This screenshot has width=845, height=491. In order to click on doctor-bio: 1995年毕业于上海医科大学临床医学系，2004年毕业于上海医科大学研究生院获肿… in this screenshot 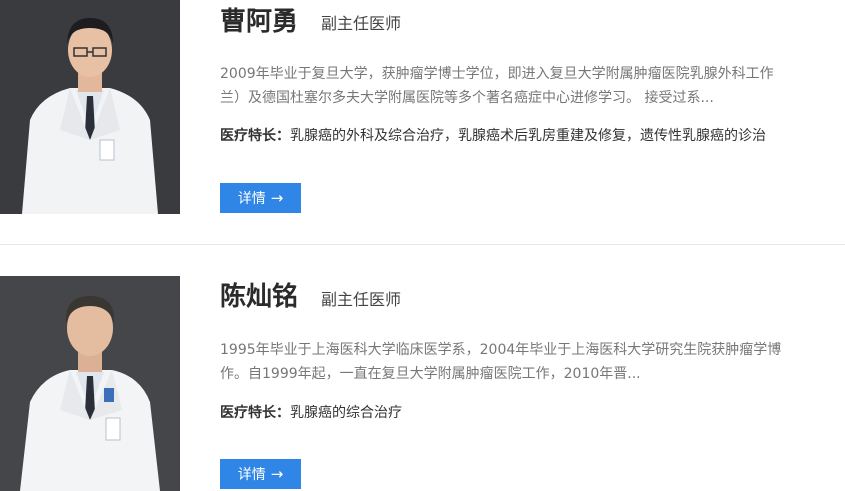, I will do `click(532, 362)`.